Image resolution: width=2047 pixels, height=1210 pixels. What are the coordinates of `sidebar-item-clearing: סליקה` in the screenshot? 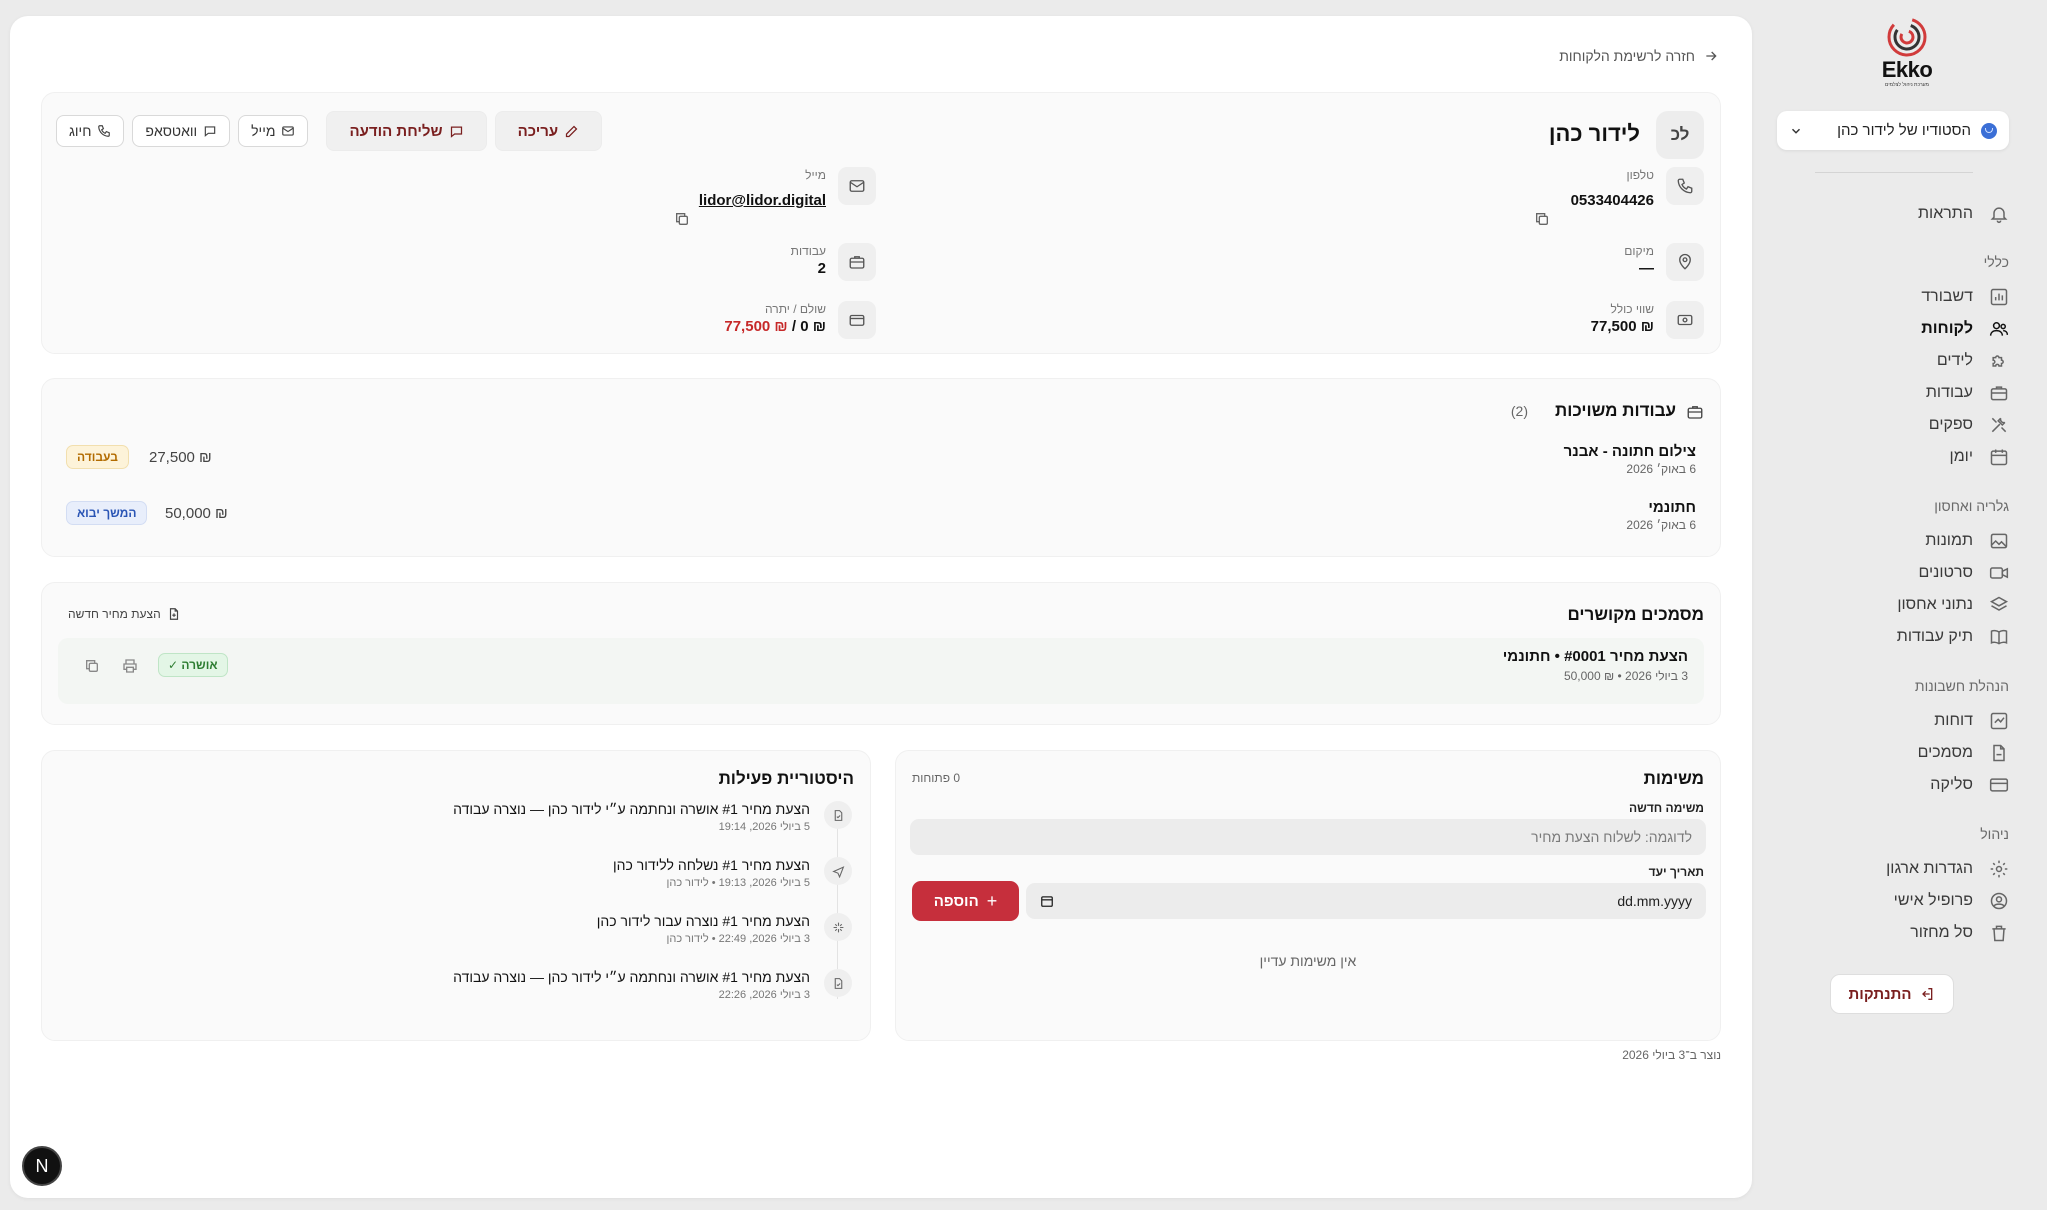 It's located at (1969, 785).